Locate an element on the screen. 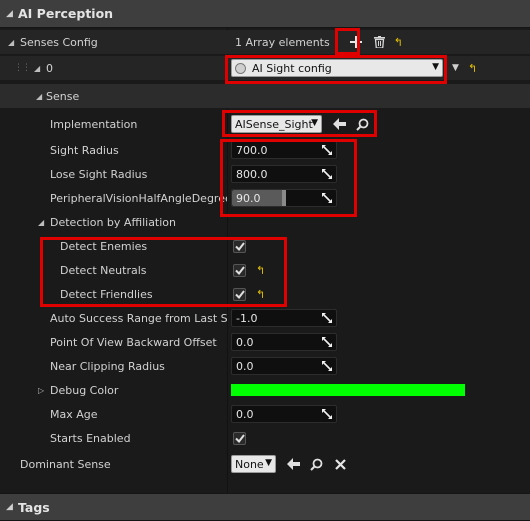 This screenshot has width=530, height=521. sight-radius-value: 700.0 is located at coordinates (252, 150).